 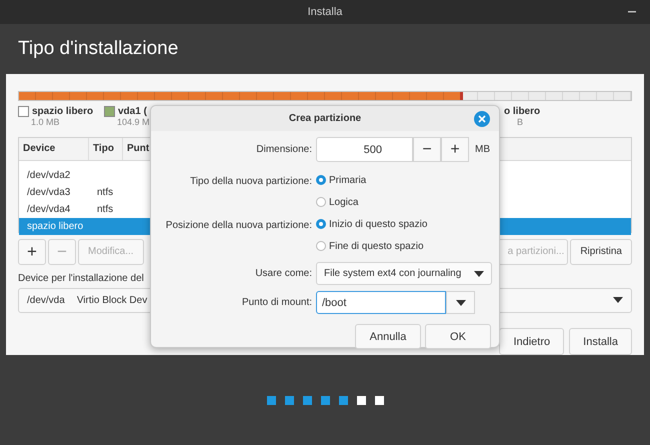 What do you see at coordinates (81, 278) in the screenshot?
I see `field-label: Device per l'installazione del` at bounding box center [81, 278].